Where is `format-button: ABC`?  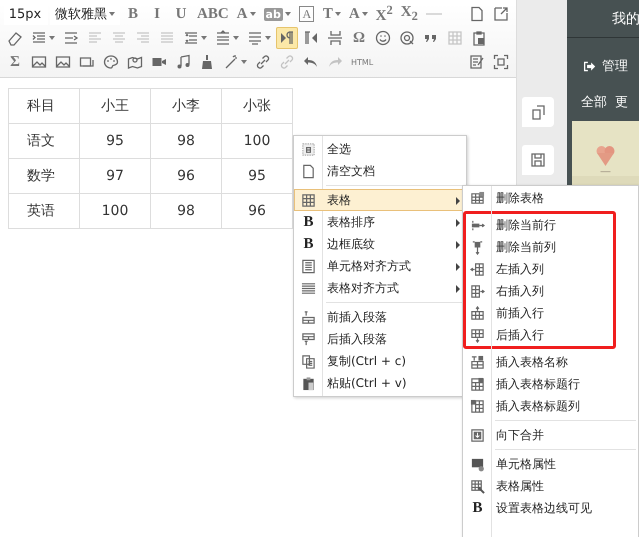
format-button: ABC is located at coordinates (213, 14).